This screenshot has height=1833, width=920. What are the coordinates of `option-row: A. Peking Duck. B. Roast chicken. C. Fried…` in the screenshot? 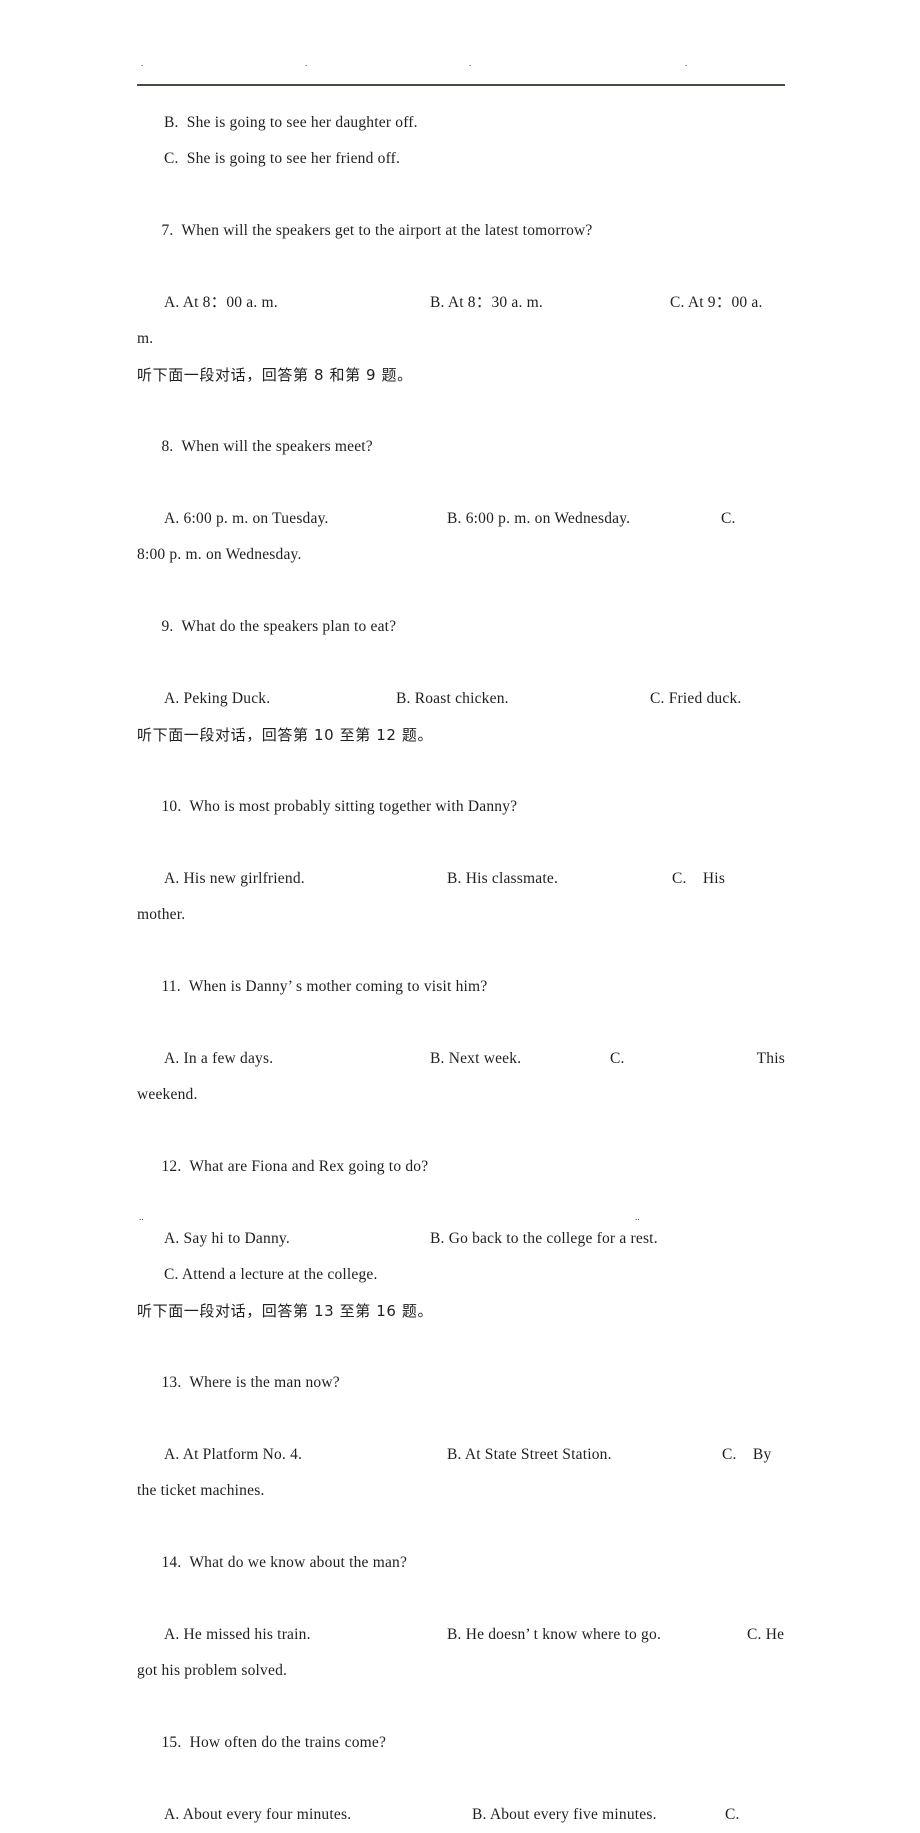 It's located at (461, 699).